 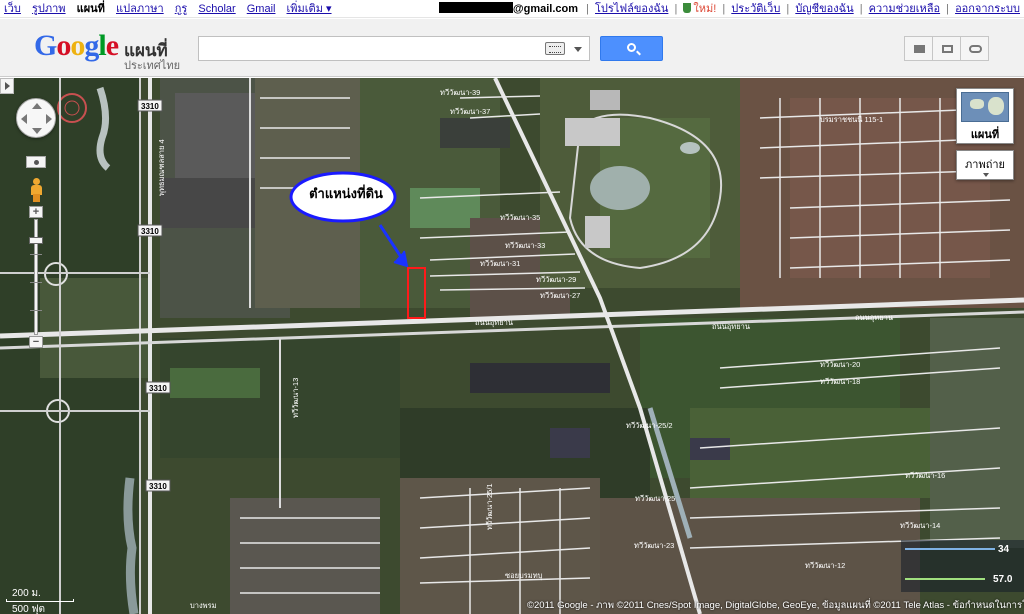 What do you see at coordinates (37, 106) in the screenshot?
I see `pan-up-icon` at bounding box center [37, 106].